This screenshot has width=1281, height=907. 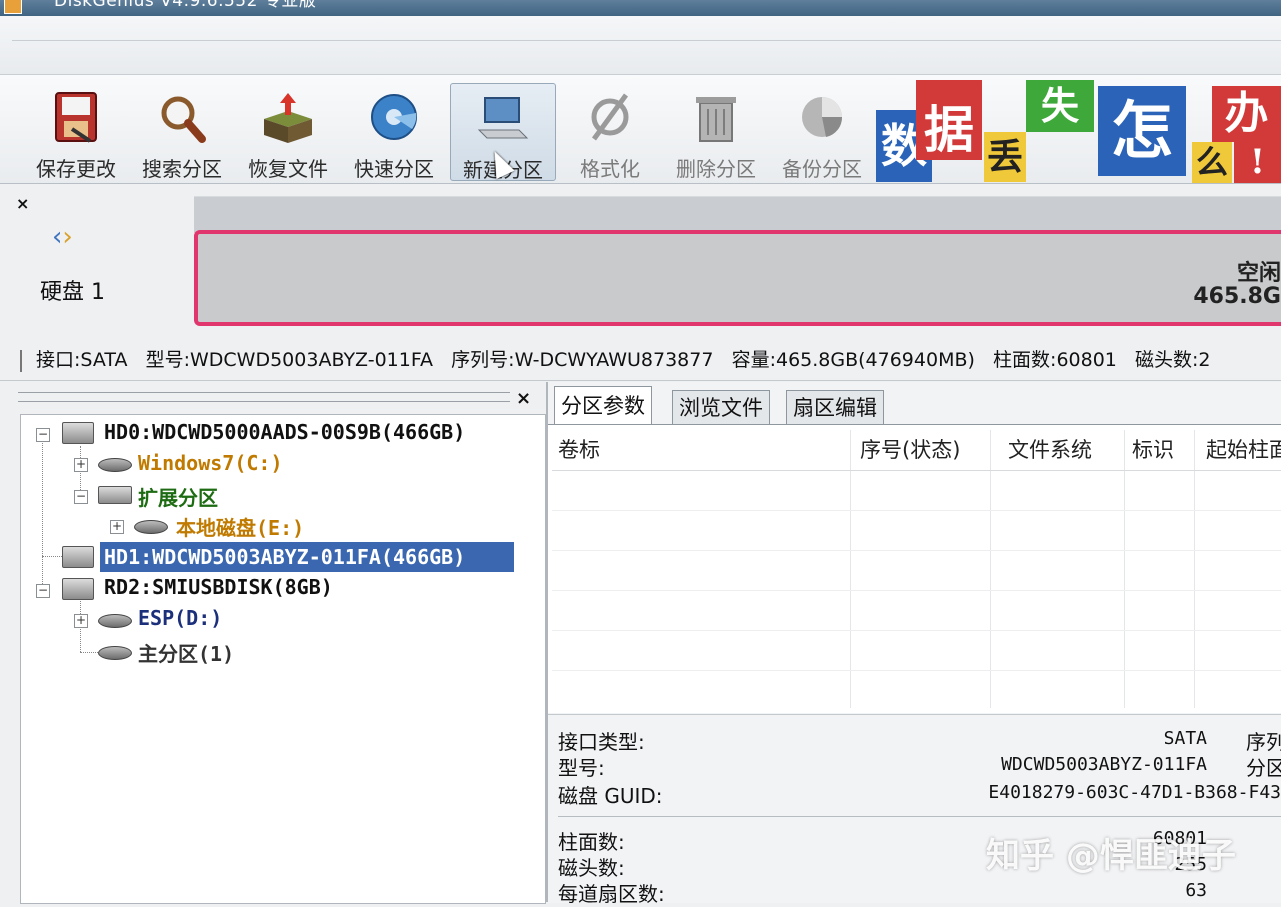 I want to click on prop-partition-label: 分区, so click(x=1263, y=768).